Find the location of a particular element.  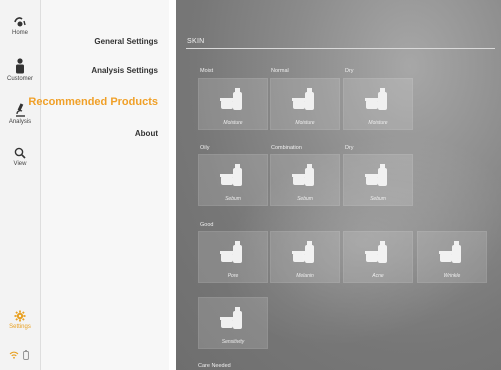

product-tile-dry: Moisture is located at coordinates (378, 104).